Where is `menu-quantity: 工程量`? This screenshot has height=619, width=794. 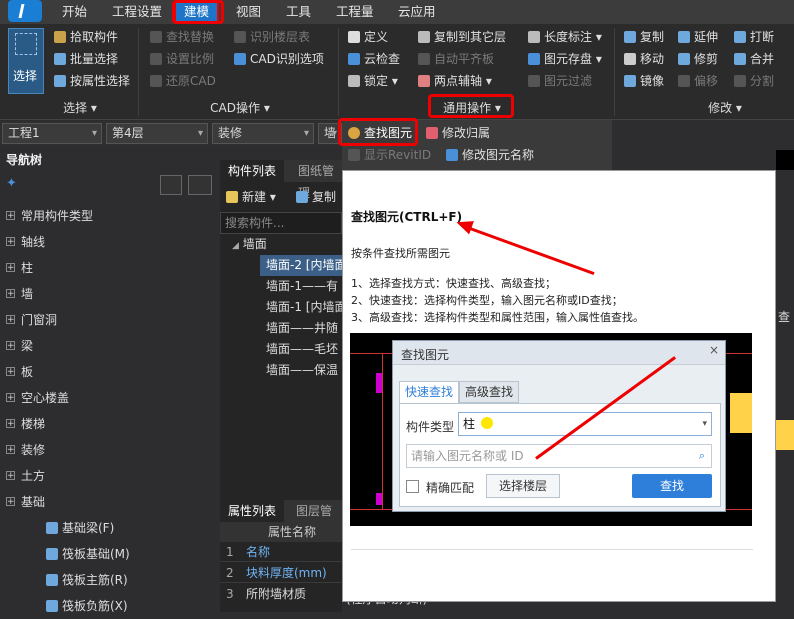 menu-quantity: 工程量 is located at coordinates (355, 12).